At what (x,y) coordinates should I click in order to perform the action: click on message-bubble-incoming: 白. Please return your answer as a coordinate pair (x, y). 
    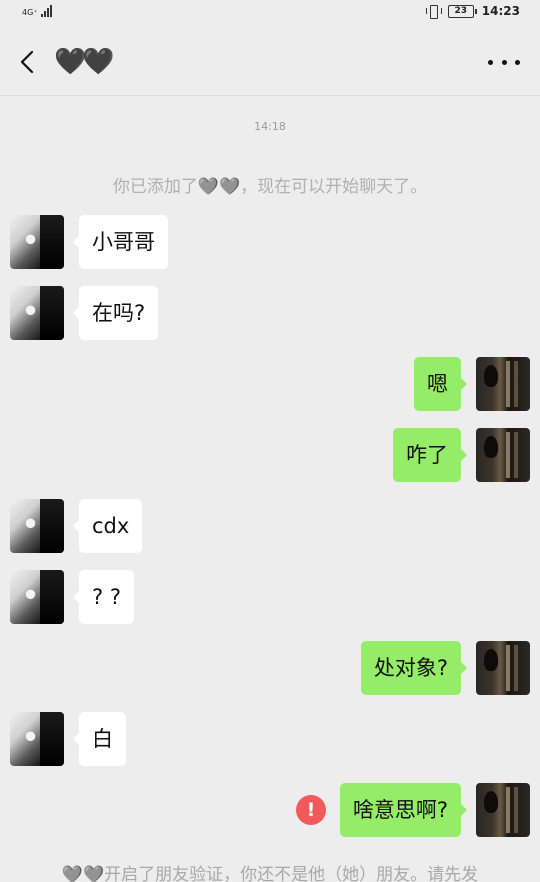
    Looking at the image, I should click on (99, 739).